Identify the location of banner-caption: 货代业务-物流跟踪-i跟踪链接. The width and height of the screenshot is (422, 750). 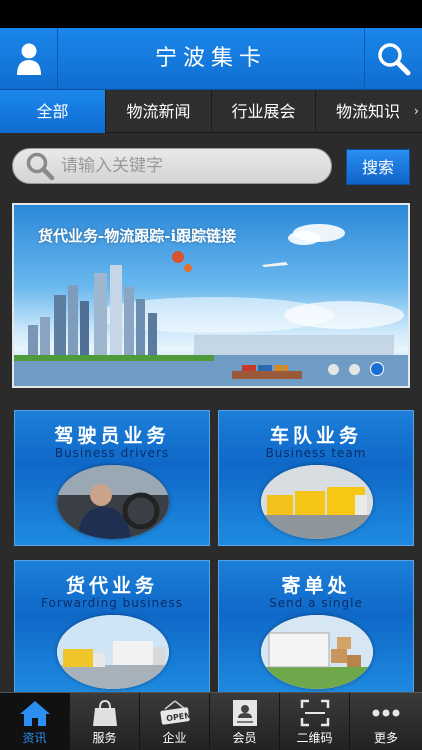
(137, 236).